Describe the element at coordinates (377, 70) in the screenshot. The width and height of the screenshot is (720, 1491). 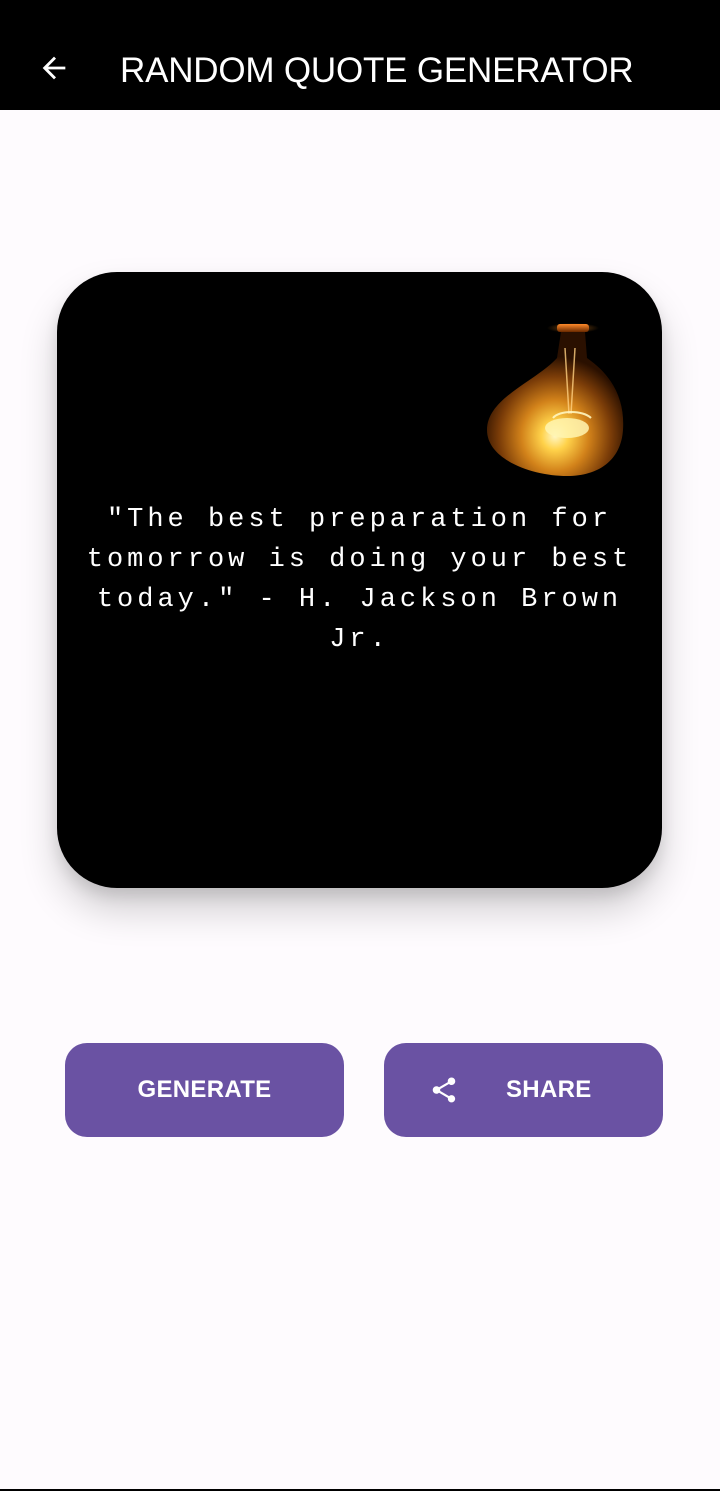
I see `page-title: RANDOM QUOTE GENERATOR` at that location.